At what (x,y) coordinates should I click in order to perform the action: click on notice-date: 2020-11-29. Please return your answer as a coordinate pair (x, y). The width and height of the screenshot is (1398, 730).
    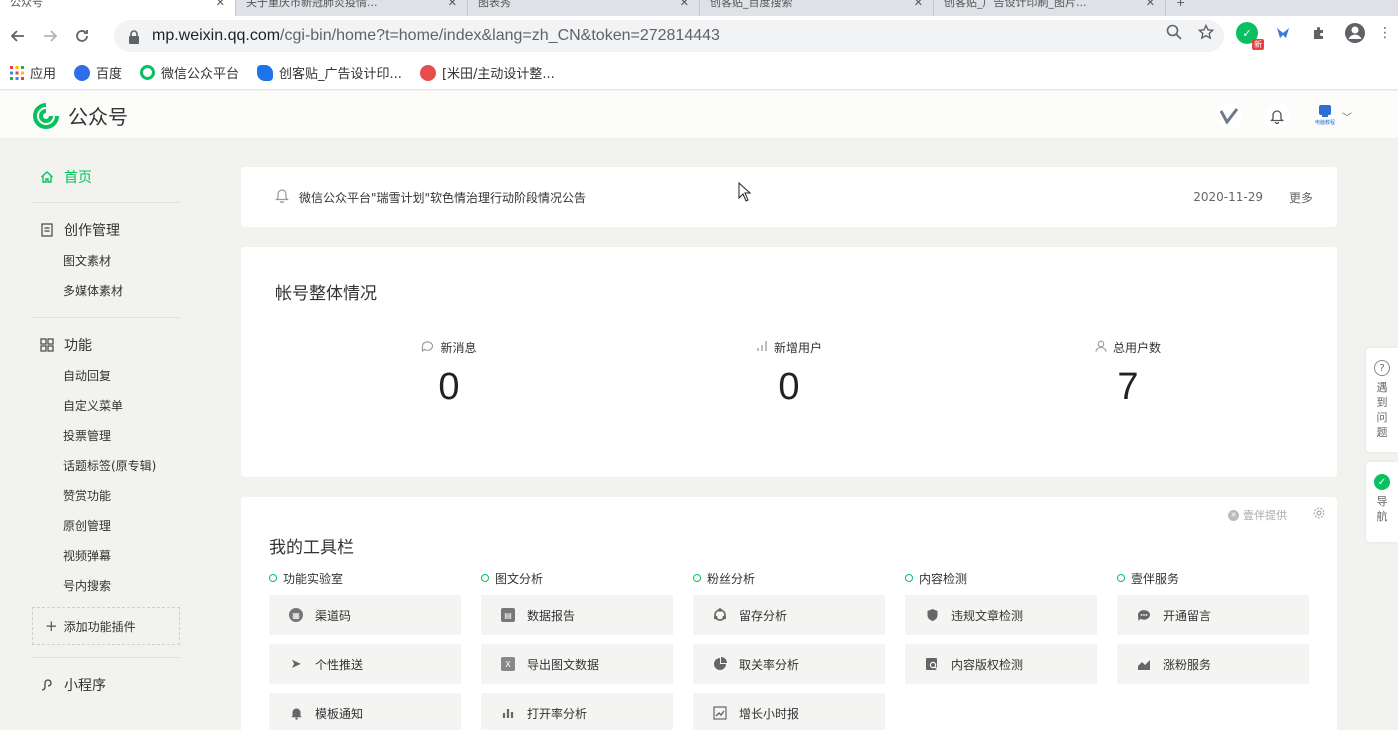
    Looking at the image, I should click on (1228, 197).